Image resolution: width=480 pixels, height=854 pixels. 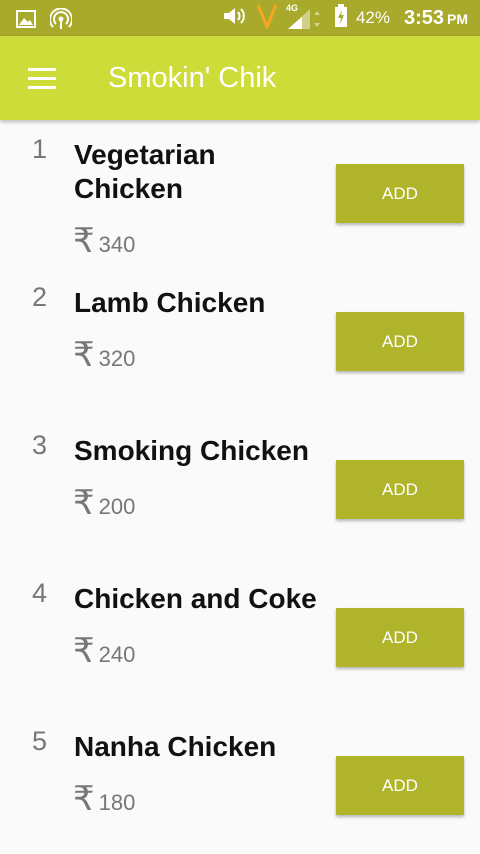 I want to click on clock-time: 3:53, so click(x=423, y=17).